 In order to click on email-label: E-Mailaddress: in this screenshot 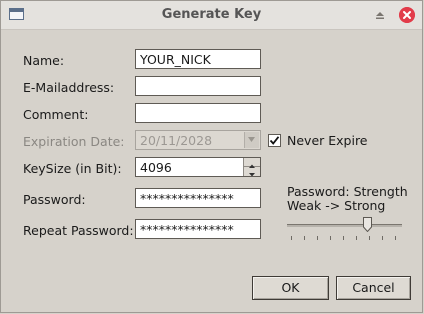, I will do `click(69, 87)`.